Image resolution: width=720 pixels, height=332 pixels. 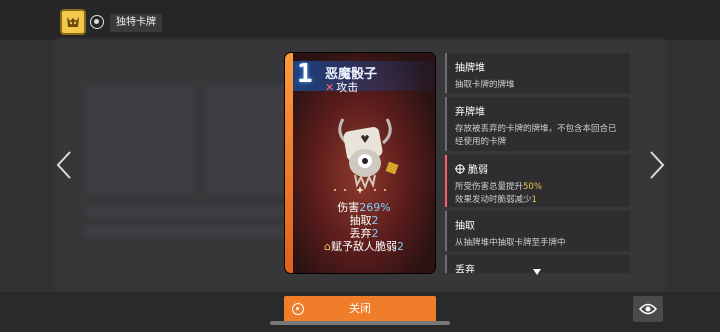 What do you see at coordinates (97, 22) in the screenshot?
I see `target-circle-icon` at bounding box center [97, 22].